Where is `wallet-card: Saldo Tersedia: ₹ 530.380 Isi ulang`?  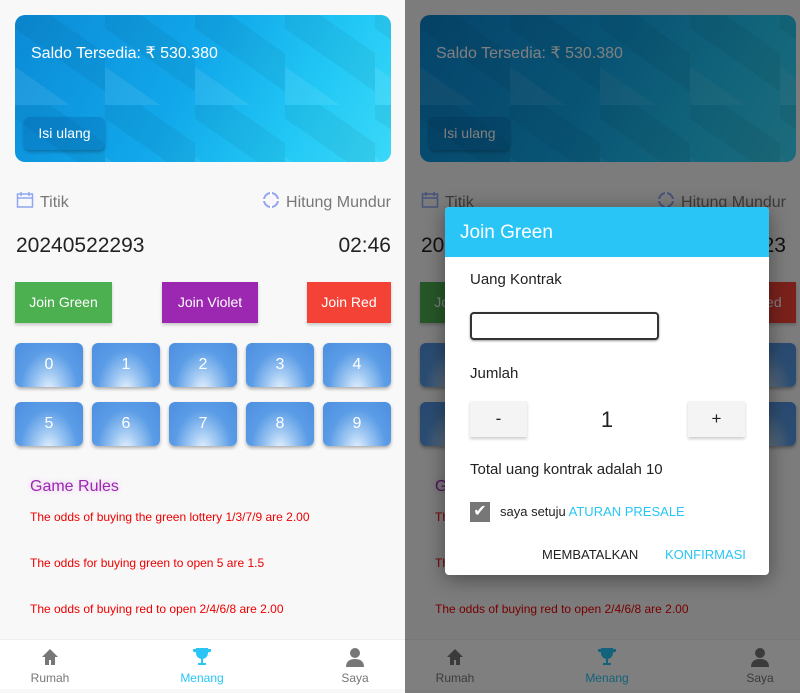
wallet-card: Saldo Tersedia: ₹ 530.380 Isi ulang is located at coordinates (203, 88).